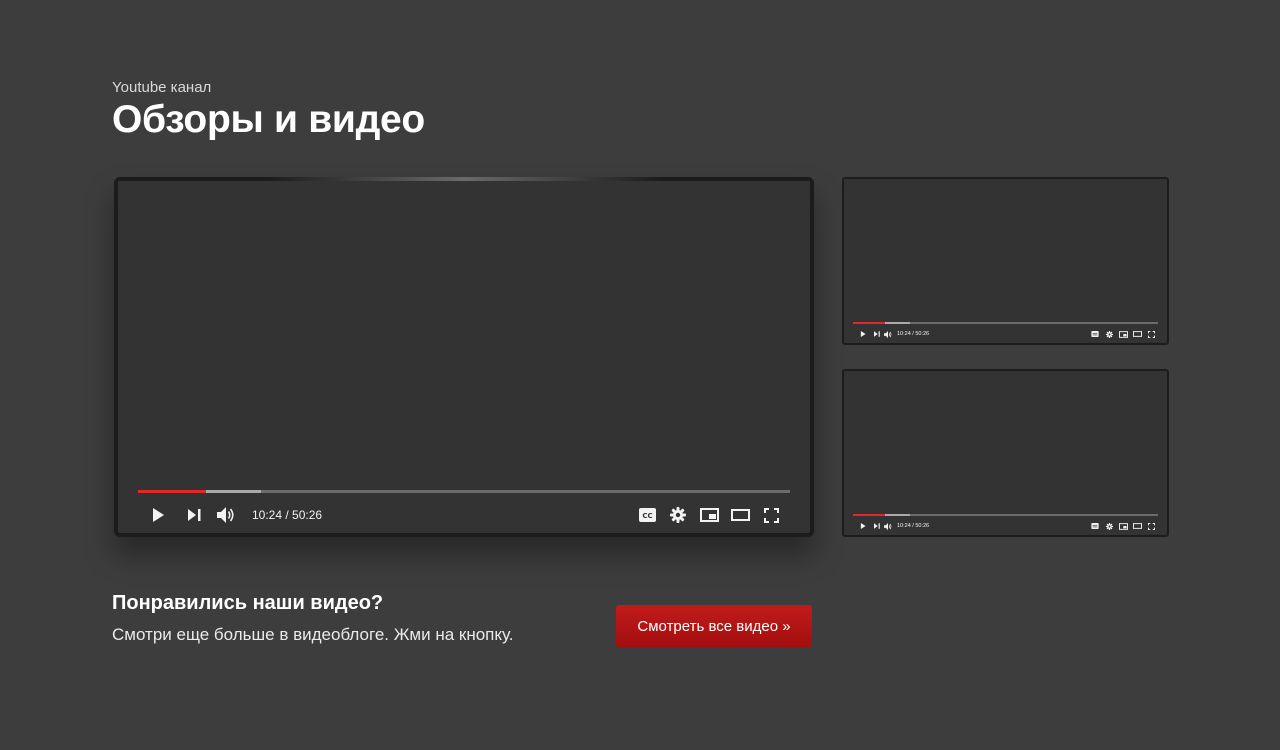 The width and height of the screenshot is (1280, 750). I want to click on captions-button: CC, so click(647, 515).